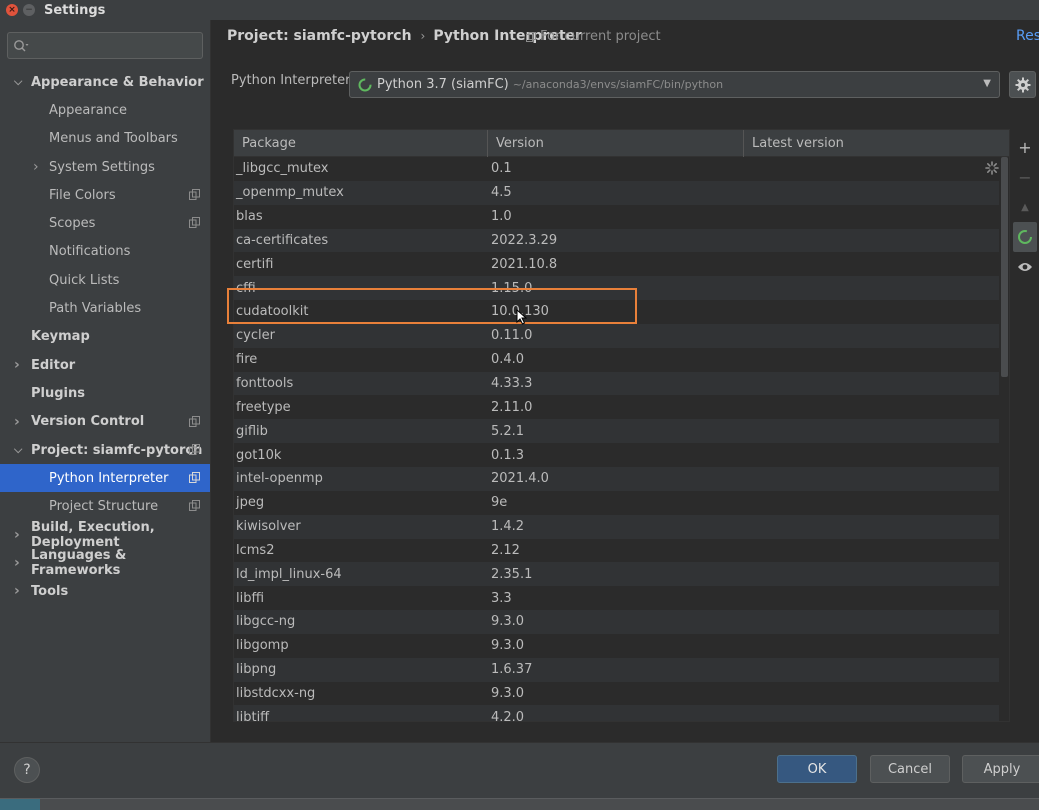 Image resolution: width=1039 pixels, height=810 pixels. What do you see at coordinates (20, 804) in the screenshot?
I see `taskbar-launcher` at bounding box center [20, 804].